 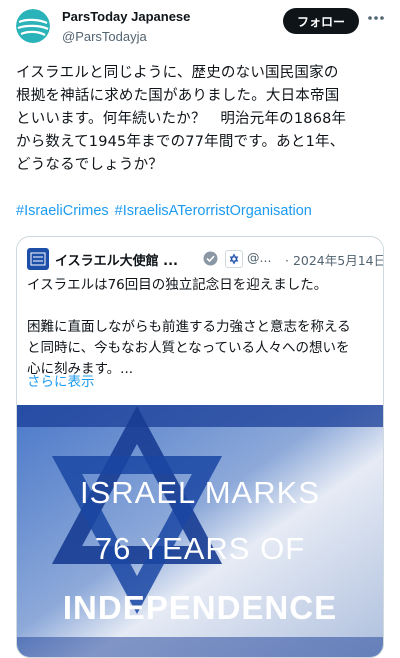 I want to click on quoted-date: · 2024年5月14日, so click(x=334, y=259).